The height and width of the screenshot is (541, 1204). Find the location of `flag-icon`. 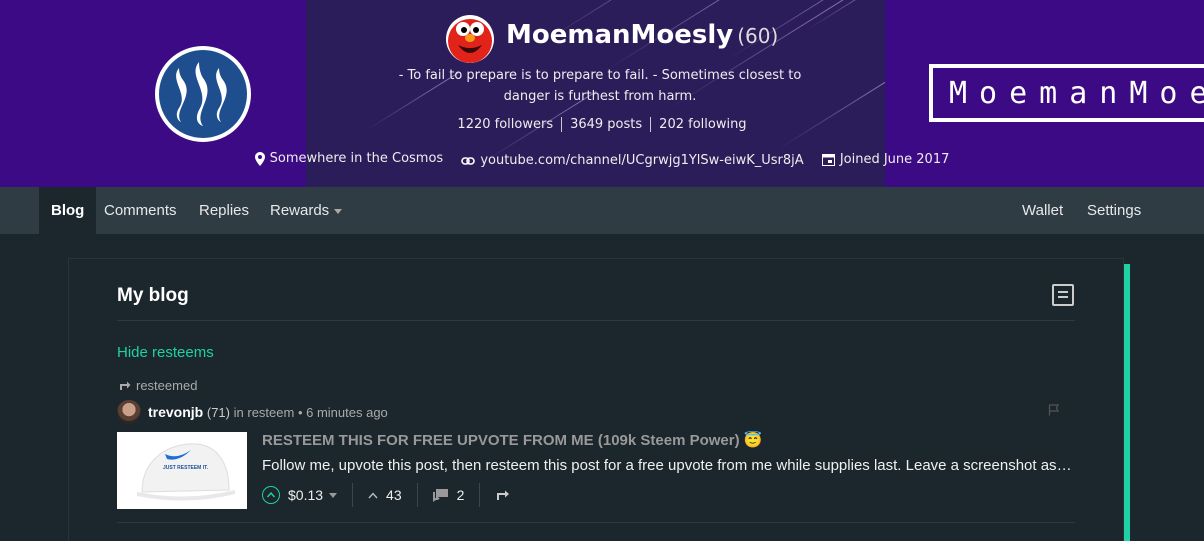

flag-icon is located at coordinates (1054, 410).